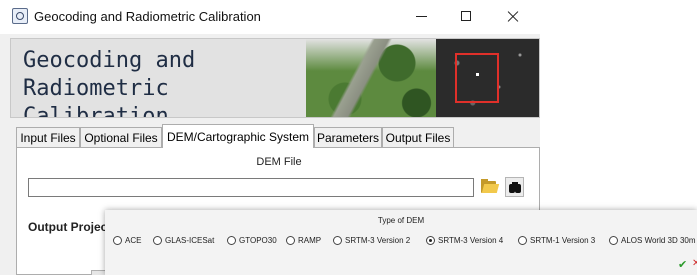  Describe the element at coordinates (270, 17) in the screenshot. I see `title-bar: Geocoding and Radiometric Calibration` at that location.